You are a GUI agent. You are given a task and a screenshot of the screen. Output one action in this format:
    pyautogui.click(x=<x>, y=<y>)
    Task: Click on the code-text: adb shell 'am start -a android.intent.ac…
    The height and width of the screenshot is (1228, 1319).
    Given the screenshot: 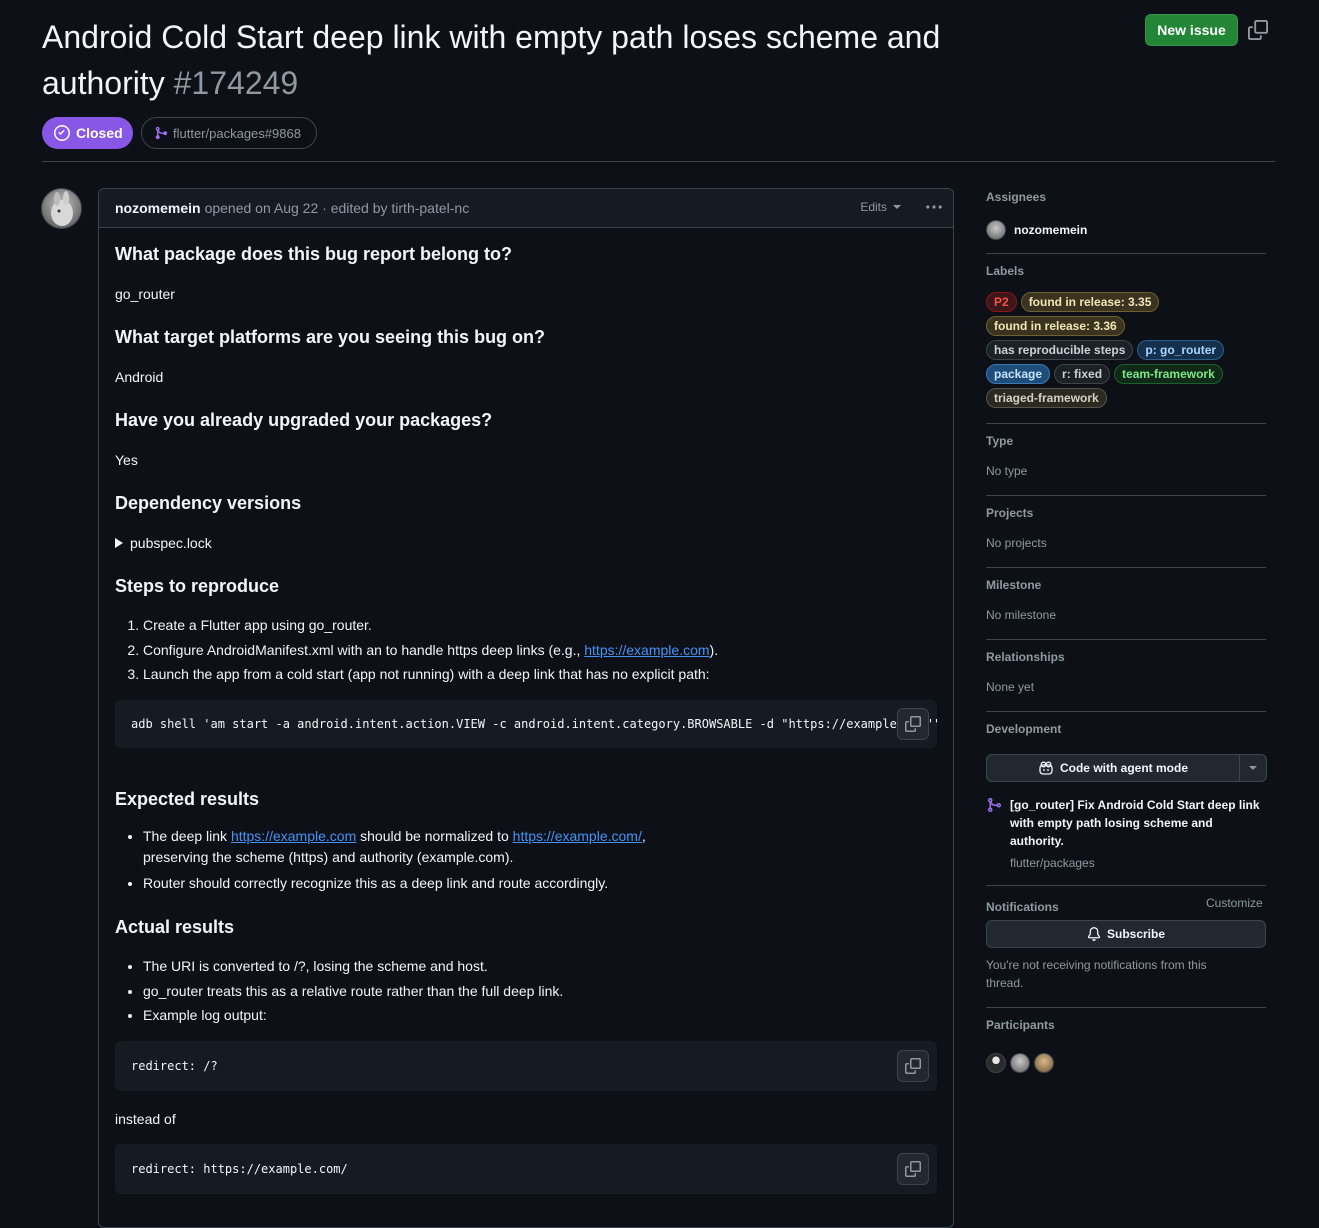 What is the action you would take?
    pyautogui.click(x=534, y=724)
    